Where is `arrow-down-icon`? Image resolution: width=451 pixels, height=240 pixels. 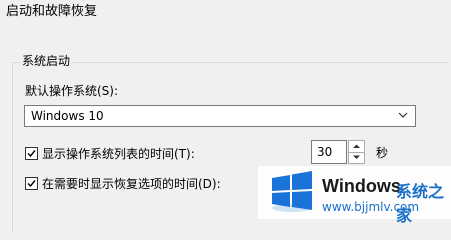 arrow-down-icon is located at coordinates (356, 157).